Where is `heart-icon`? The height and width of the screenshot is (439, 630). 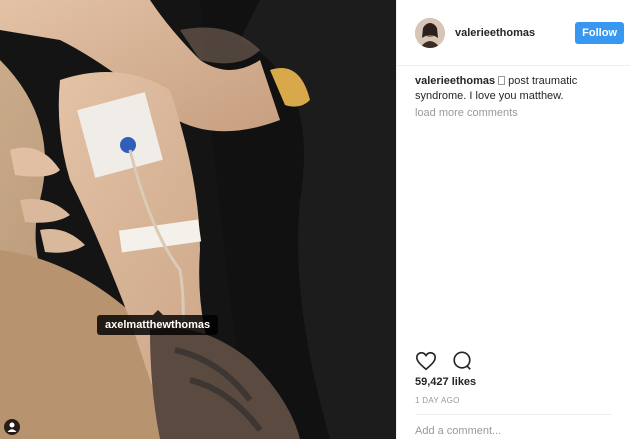 heart-icon is located at coordinates (426, 361).